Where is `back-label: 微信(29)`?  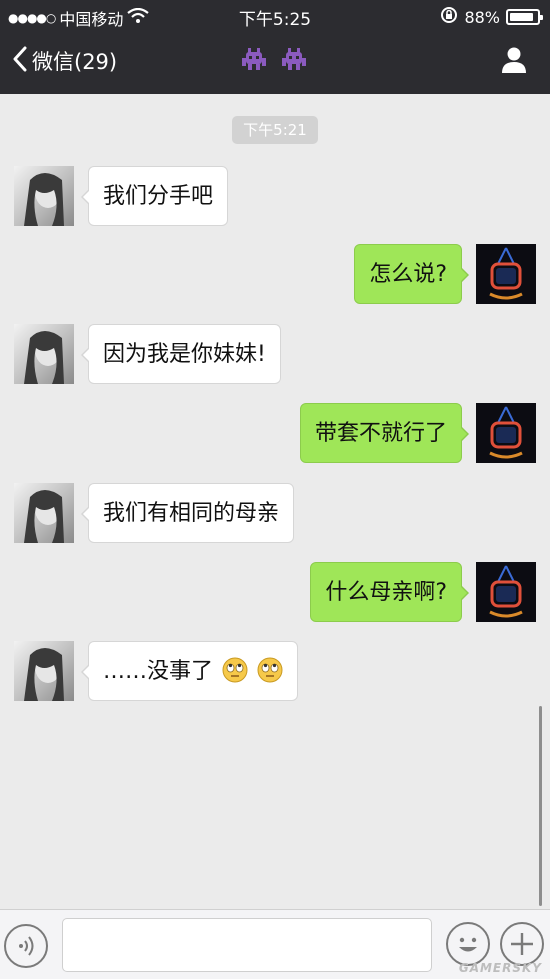 back-label: 微信(29) is located at coordinates (75, 62).